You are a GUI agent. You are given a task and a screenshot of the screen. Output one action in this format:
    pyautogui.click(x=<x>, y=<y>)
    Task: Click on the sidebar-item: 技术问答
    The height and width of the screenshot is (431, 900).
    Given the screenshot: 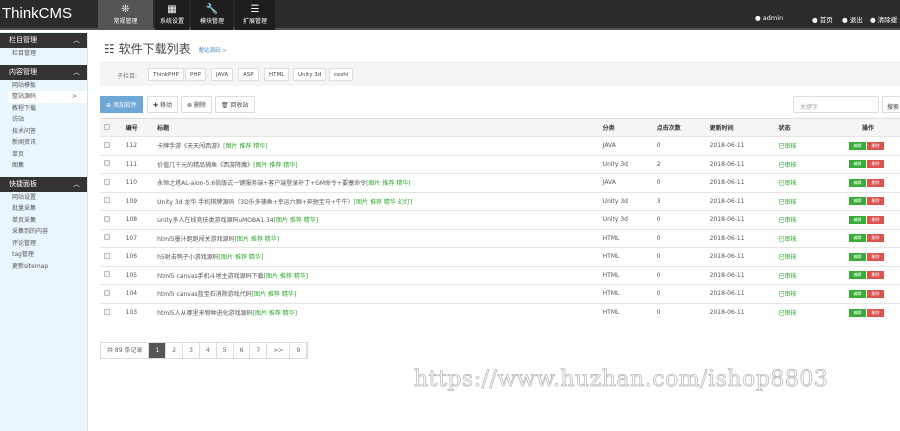 What is the action you would take?
    pyautogui.click(x=43, y=132)
    